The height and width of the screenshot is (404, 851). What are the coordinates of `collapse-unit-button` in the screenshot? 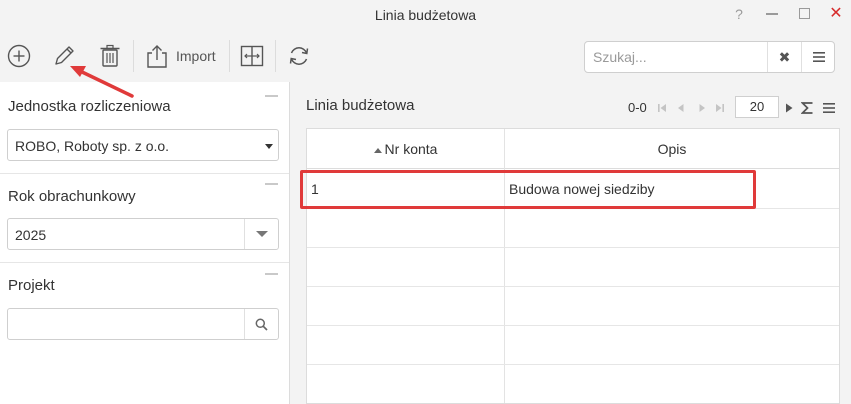 It's located at (271, 96).